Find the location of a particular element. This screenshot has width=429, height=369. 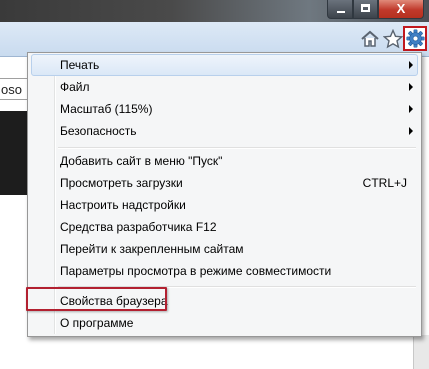

menu-item-label: Добавить сайт в меню "Пуск" is located at coordinates (141, 161).